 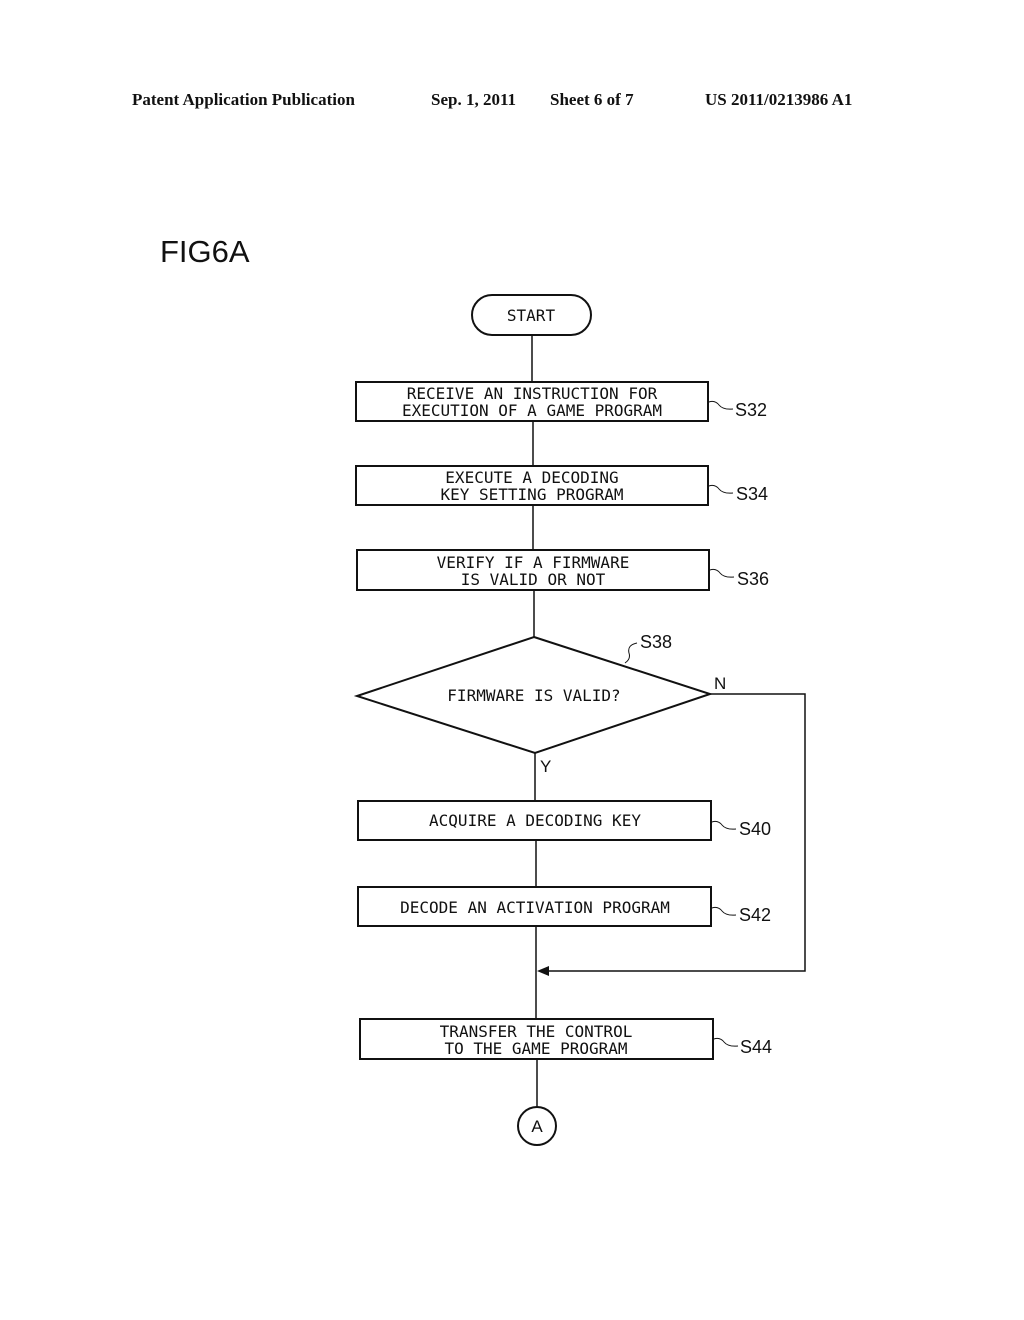 What do you see at coordinates (756, 1047) in the screenshot?
I see `step-id: S44` at bounding box center [756, 1047].